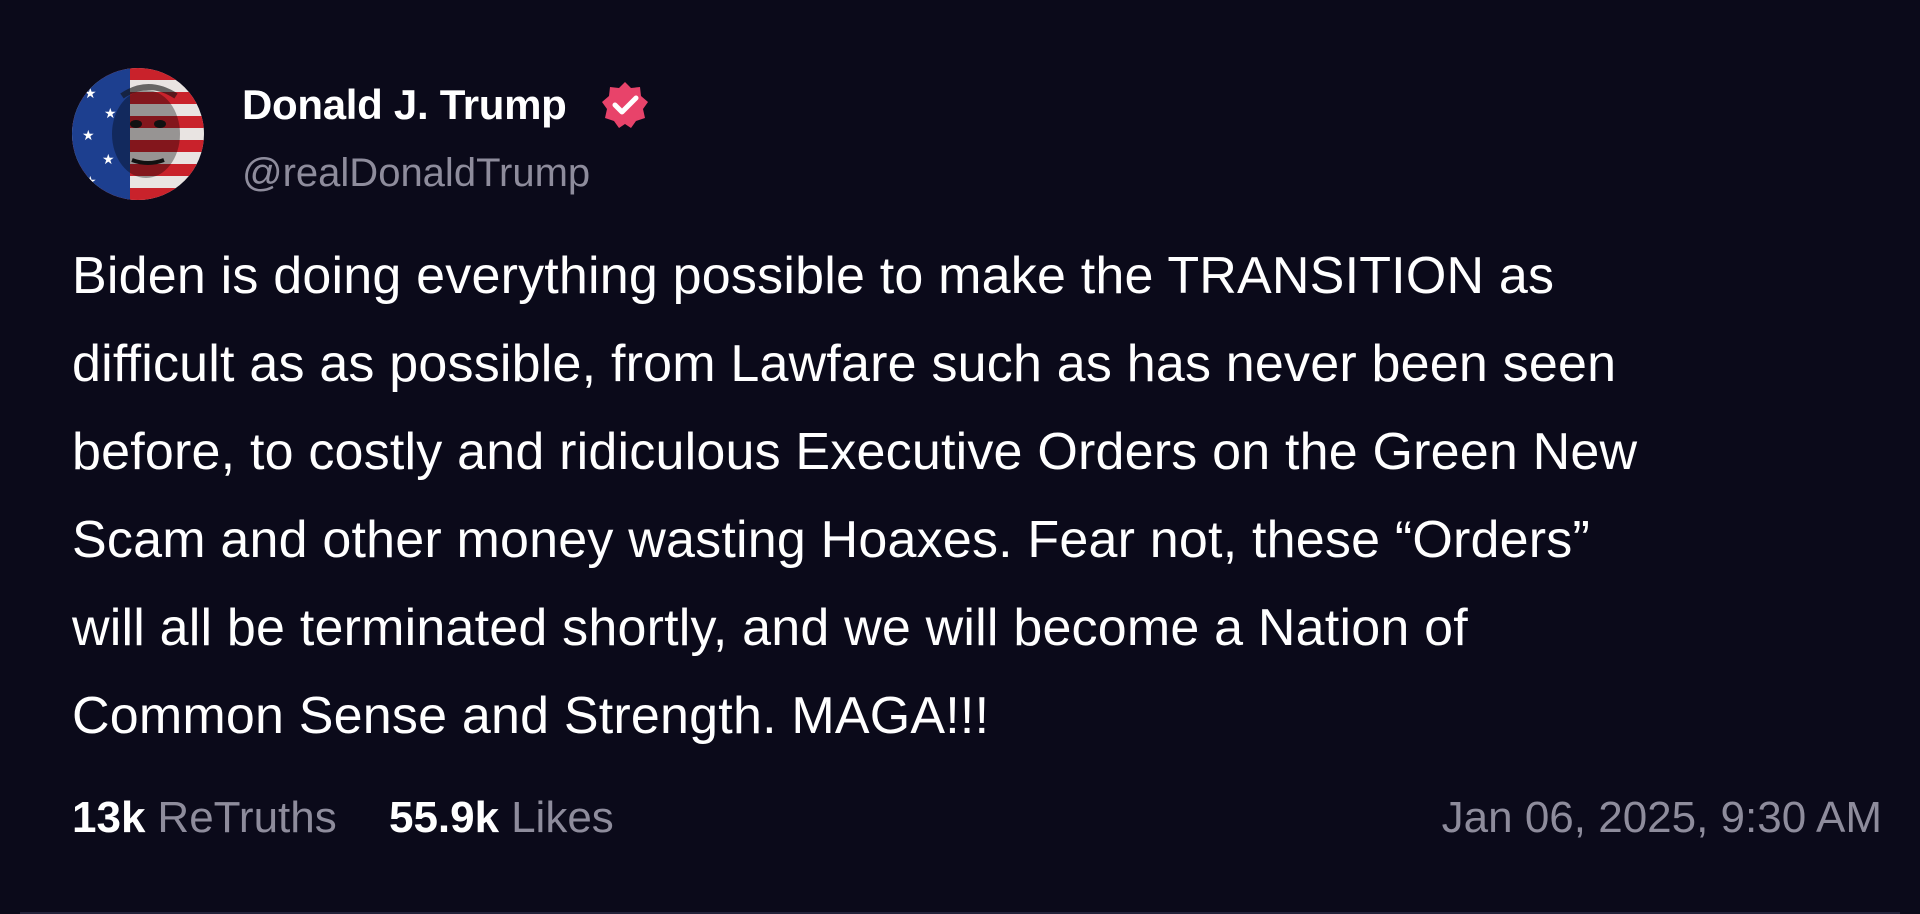  Describe the element at coordinates (531, 716) in the screenshot. I see `post-text-line: Common Sense and Strength. MAGA!!!` at that location.